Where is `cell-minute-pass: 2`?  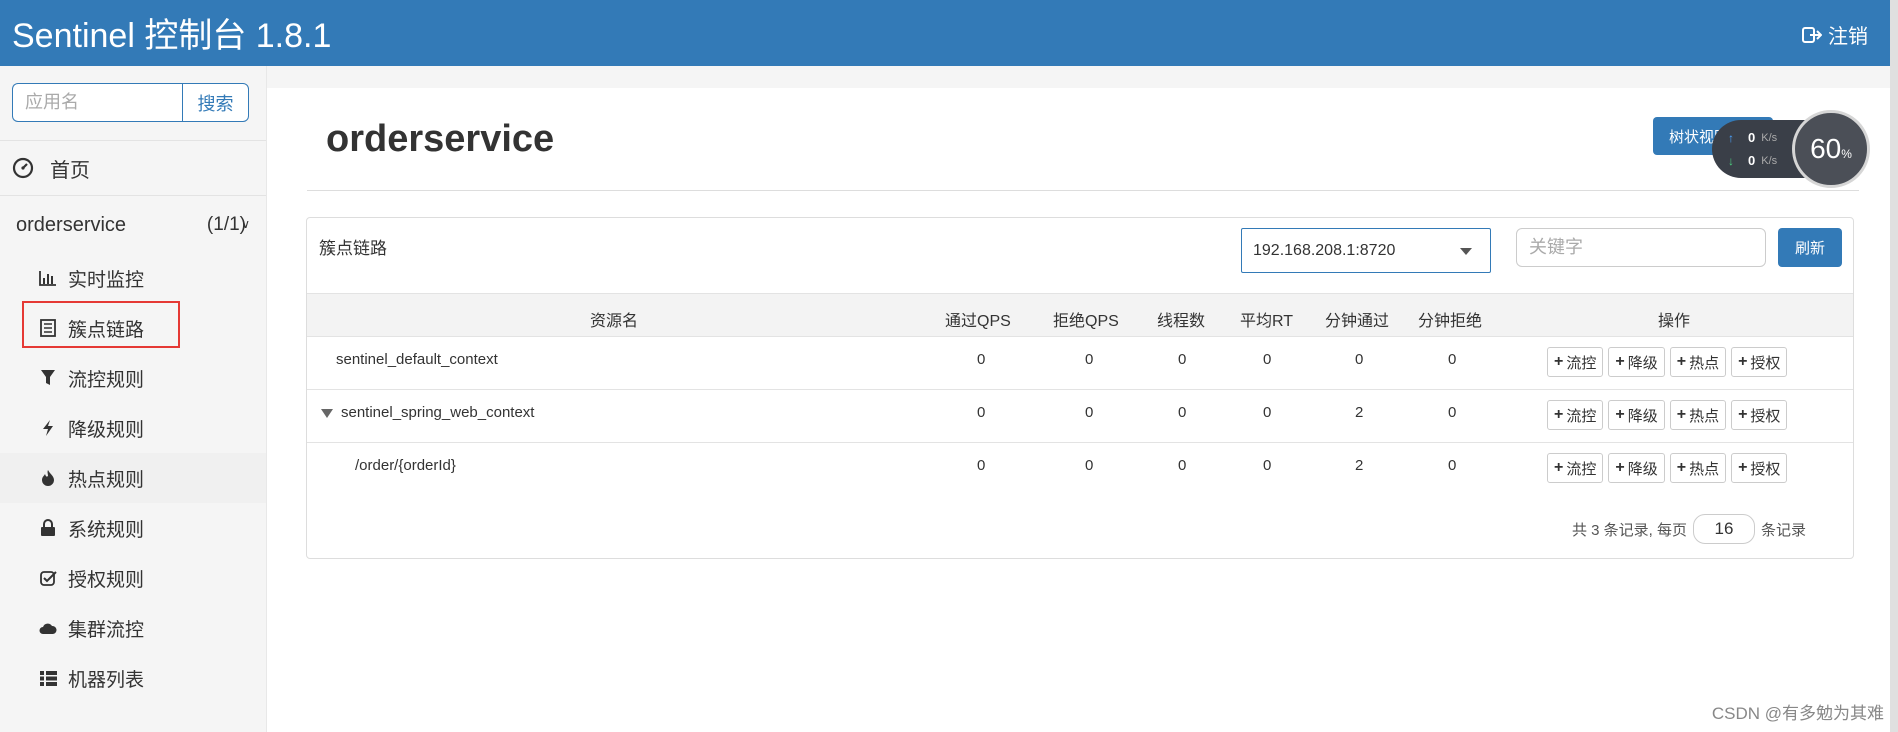 cell-minute-pass: 2 is located at coordinates (1359, 412).